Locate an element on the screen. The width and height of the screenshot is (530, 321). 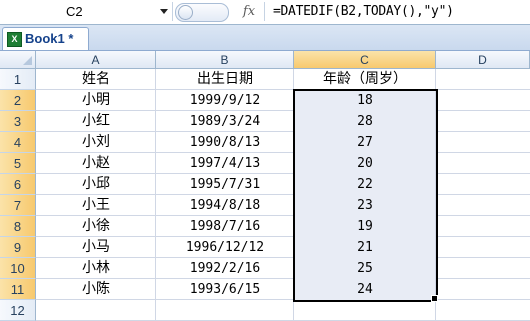
cell-name: 小红 is located at coordinates (96, 121).